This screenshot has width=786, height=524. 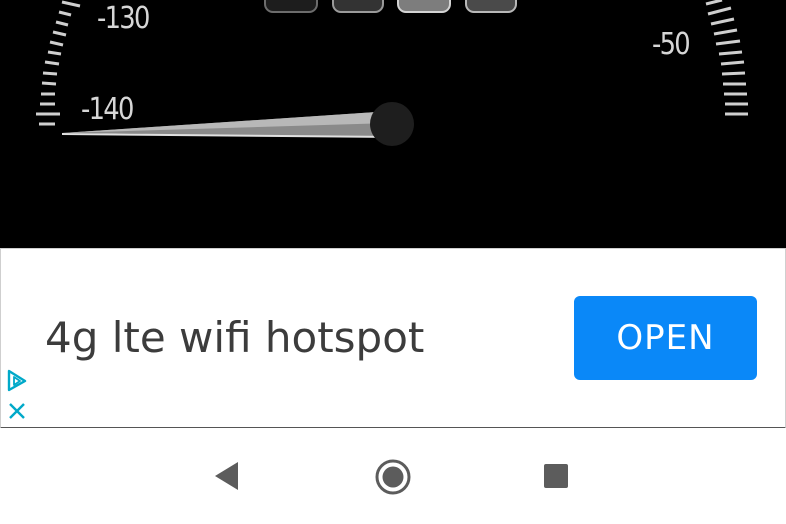 What do you see at coordinates (390, 6) in the screenshot?
I see `signal-bars` at bounding box center [390, 6].